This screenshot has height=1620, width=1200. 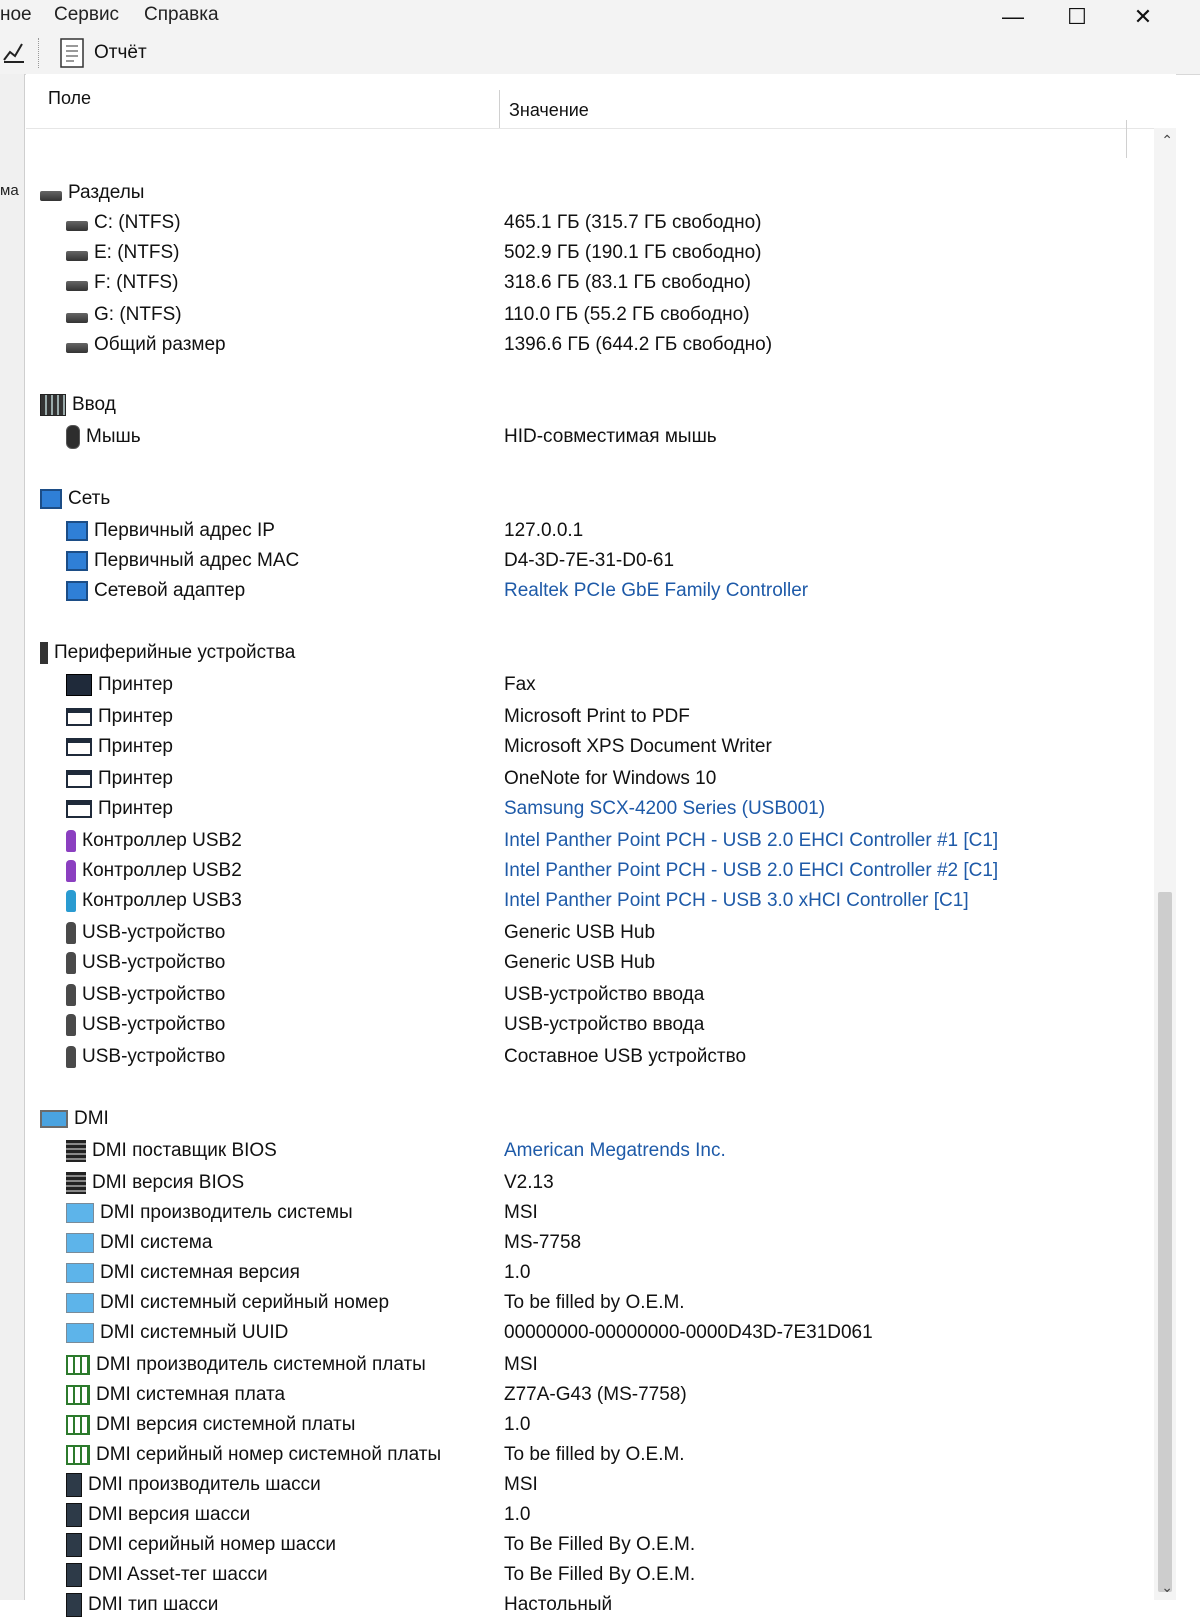 What do you see at coordinates (184, 530) in the screenshot?
I see `field-label: Первичный адрес IP` at bounding box center [184, 530].